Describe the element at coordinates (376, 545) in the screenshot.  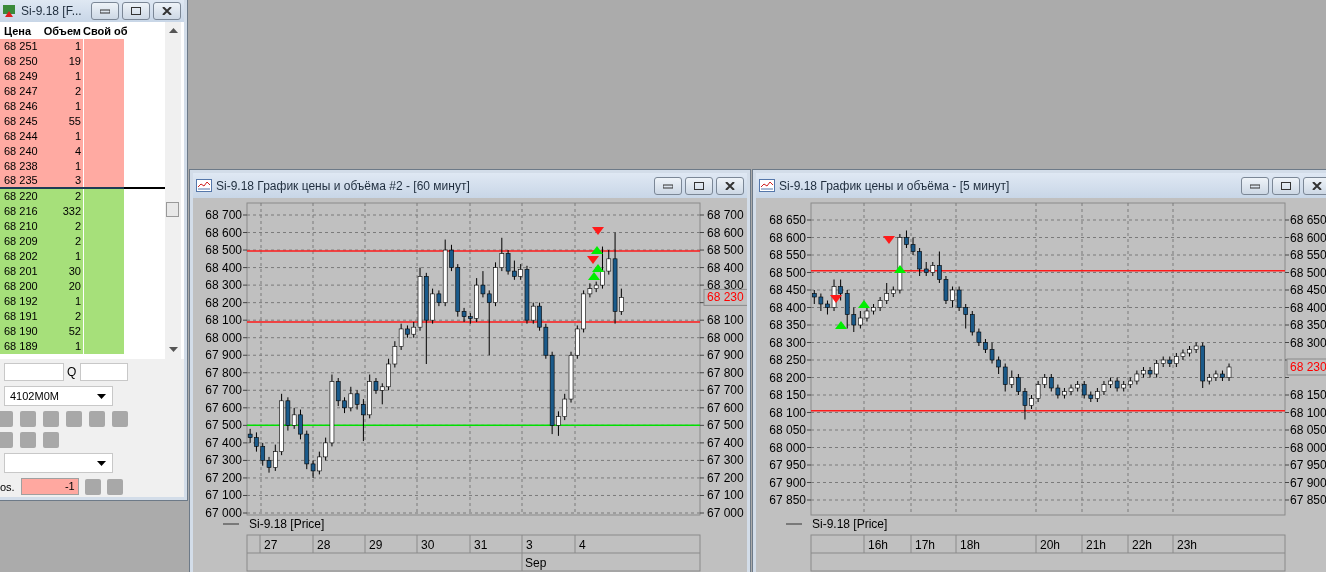
I see `x-axis-label: 29` at that location.